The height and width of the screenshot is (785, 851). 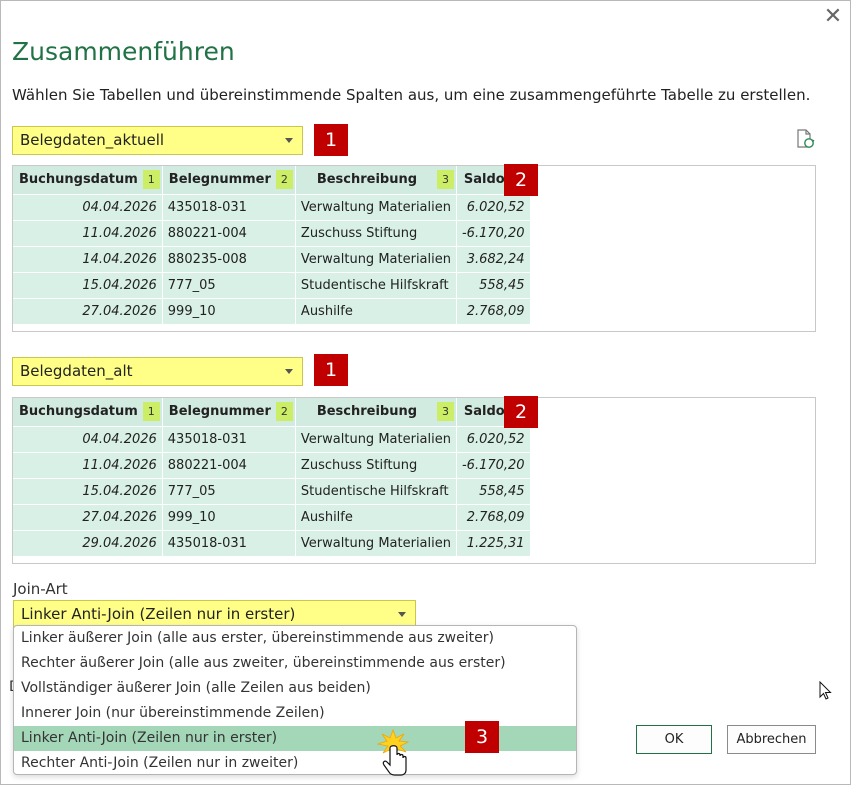 What do you see at coordinates (158, 614) in the screenshot?
I see `join-type-select-value: Linker Anti-Join (Zeilen nur in erster)` at bounding box center [158, 614].